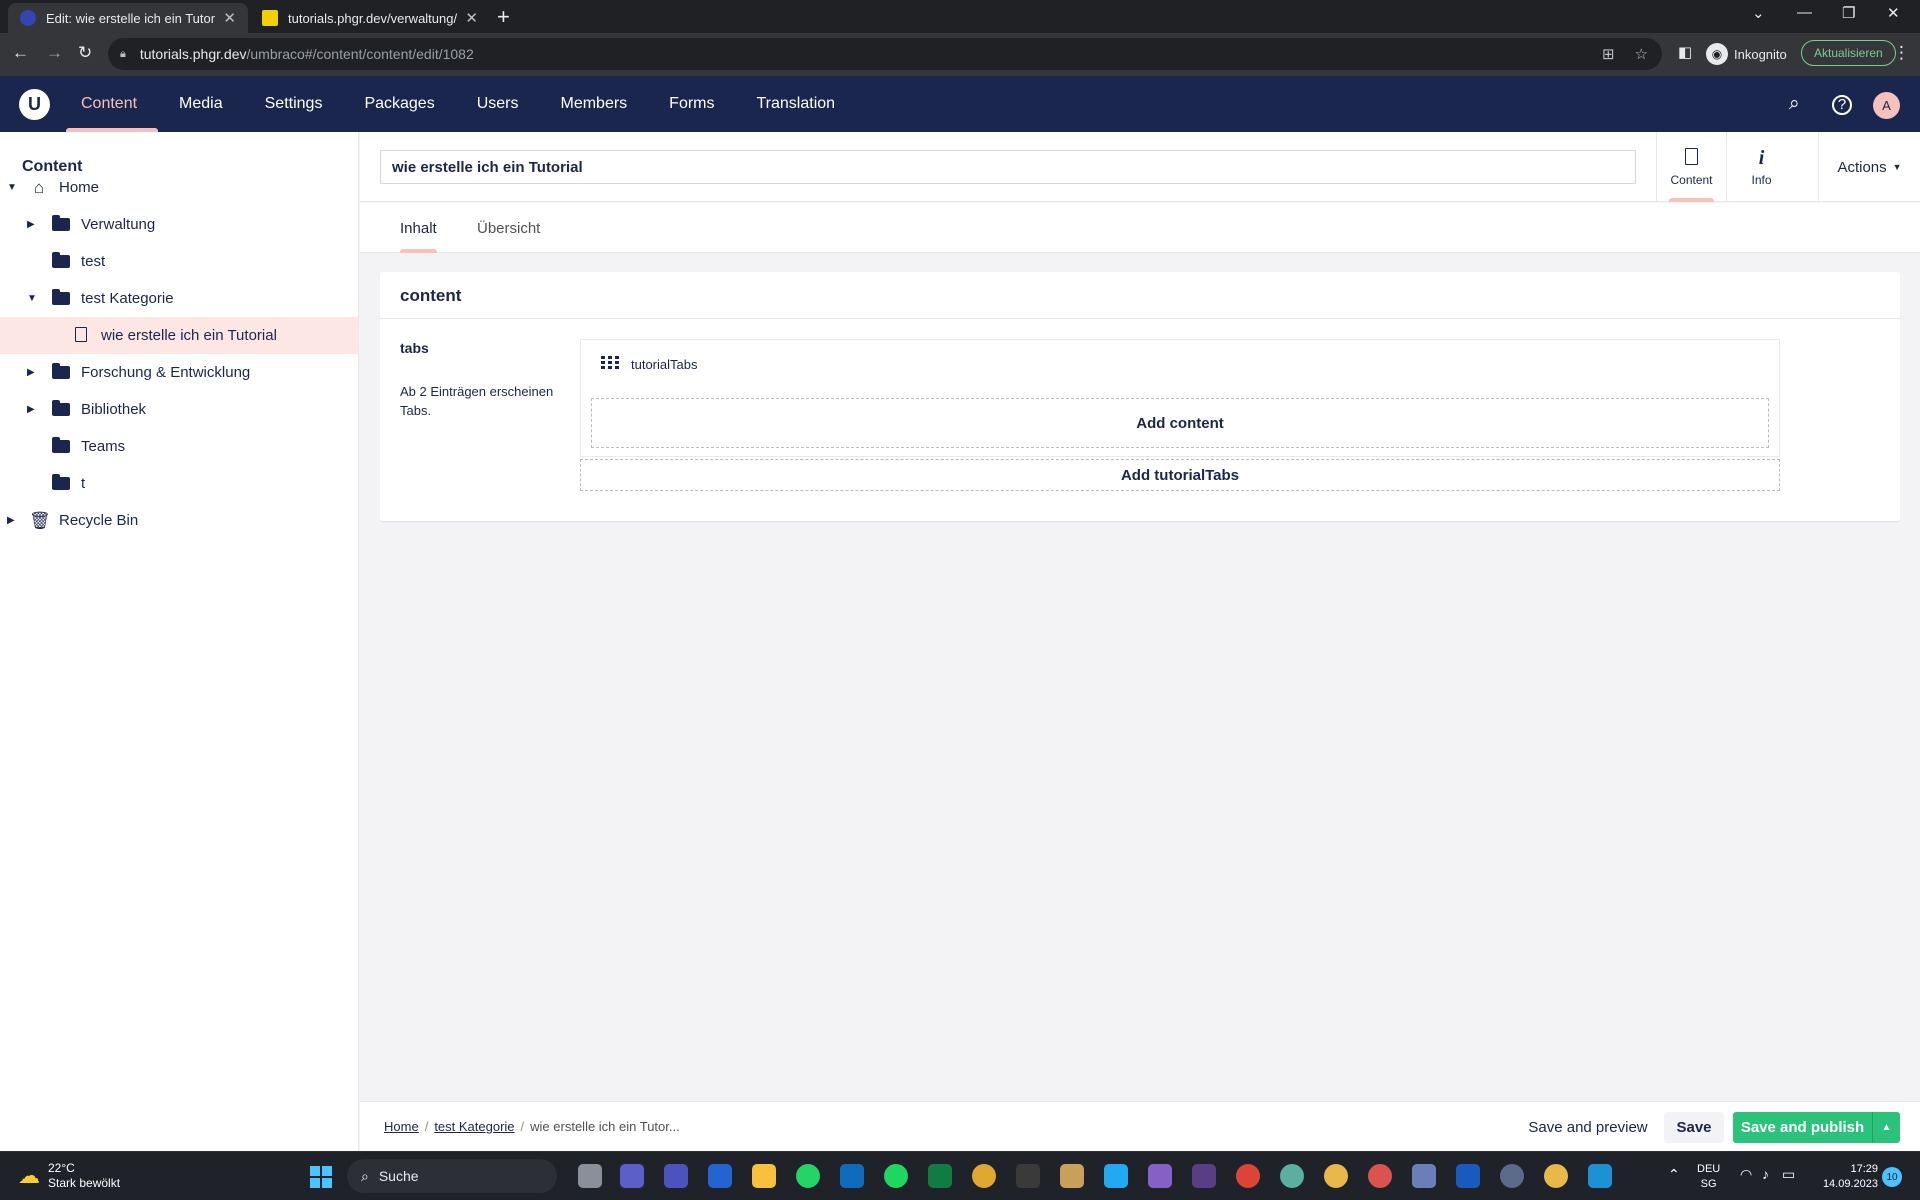  What do you see at coordinates (474, 1126) in the screenshot?
I see `breadcrumb-test-kategorie: test Kategorie` at bounding box center [474, 1126].